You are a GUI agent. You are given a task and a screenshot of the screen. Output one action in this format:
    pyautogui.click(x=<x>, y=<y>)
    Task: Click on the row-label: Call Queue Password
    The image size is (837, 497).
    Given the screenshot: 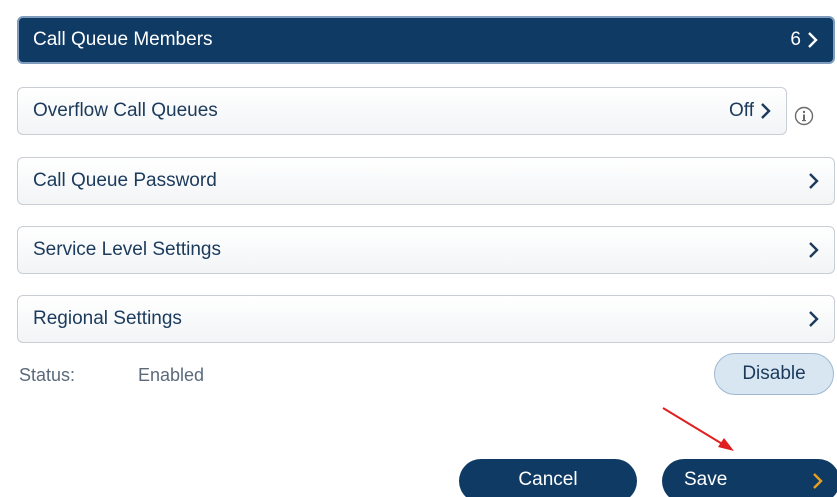 What is the action you would take?
    pyautogui.click(x=125, y=180)
    